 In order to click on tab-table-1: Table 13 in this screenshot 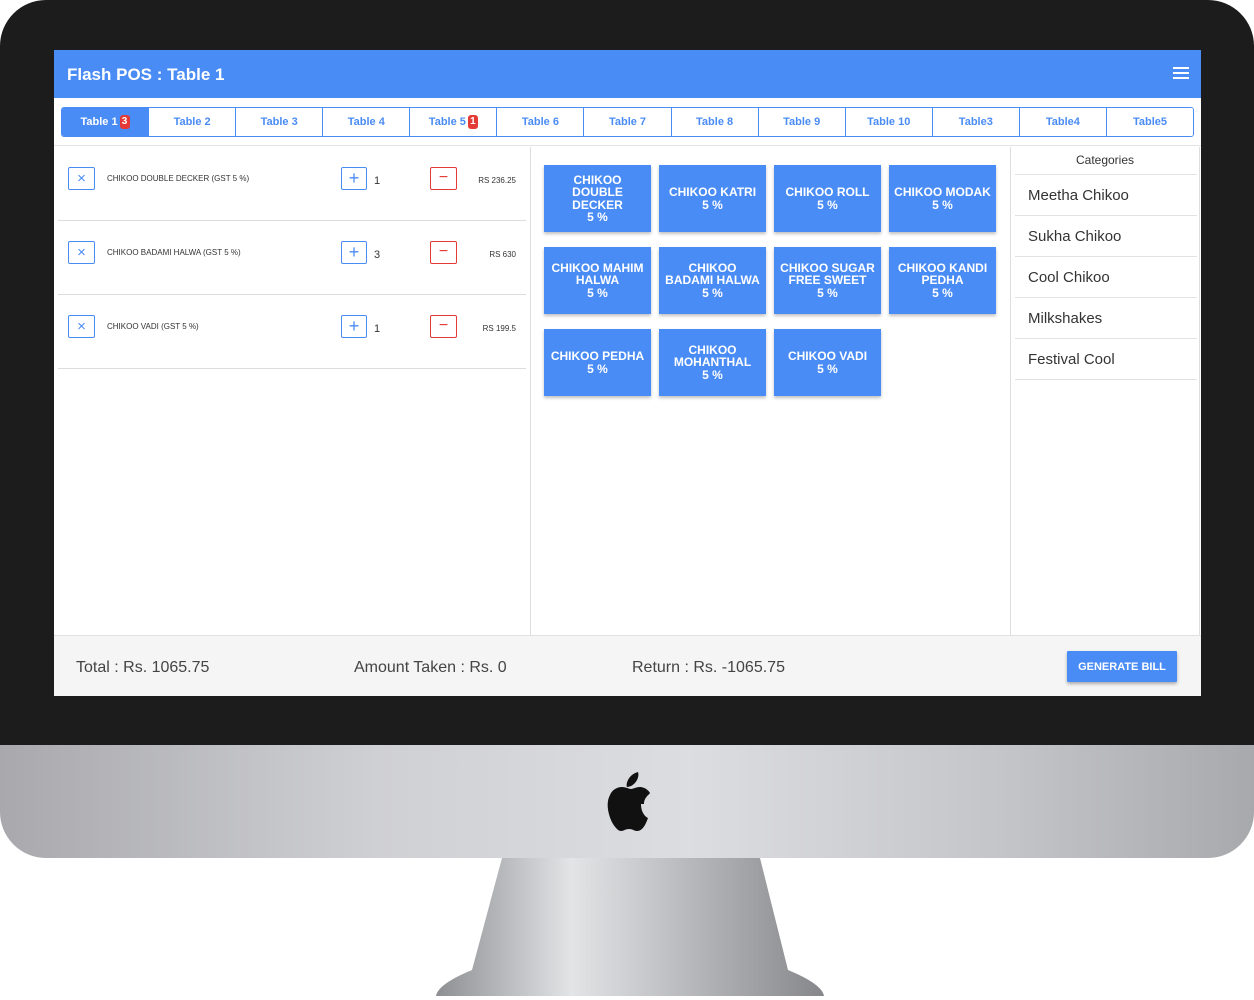, I will do `click(106, 122)`.